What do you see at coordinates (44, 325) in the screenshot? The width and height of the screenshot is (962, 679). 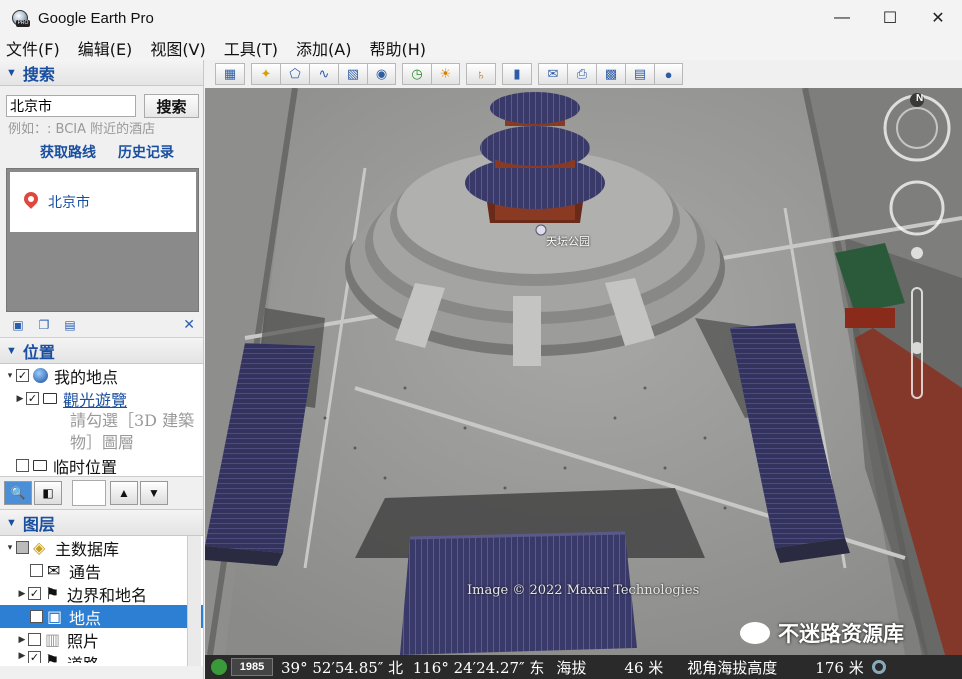 I see `copy-icon: ❐` at bounding box center [44, 325].